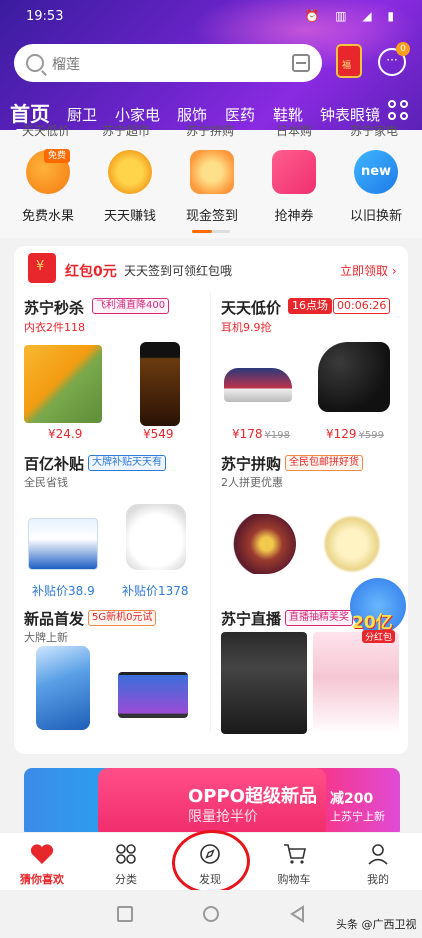 Image resolution: width=422 pixels, height=938 pixels. Describe the element at coordinates (131, 306) in the screenshot. I see `miaosha-tag: 飞利浦直降400` at that location.